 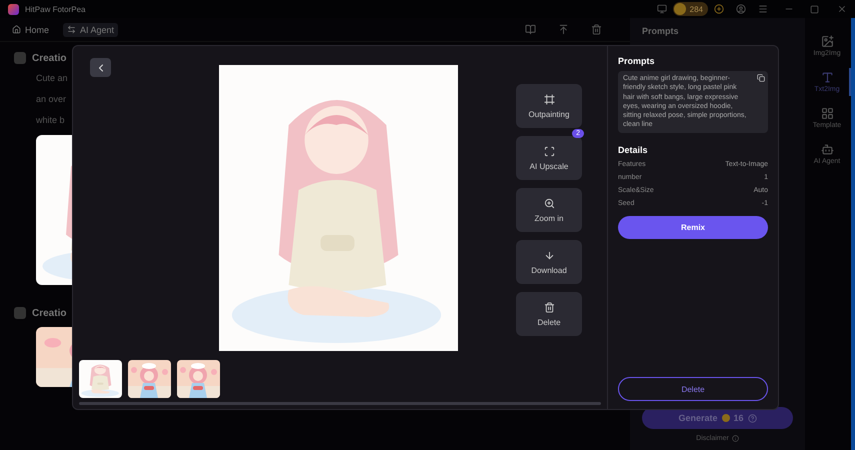 What do you see at coordinates (51, 78) in the screenshot?
I see `prompt-text: Cute an` at bounding box center [51, 78].